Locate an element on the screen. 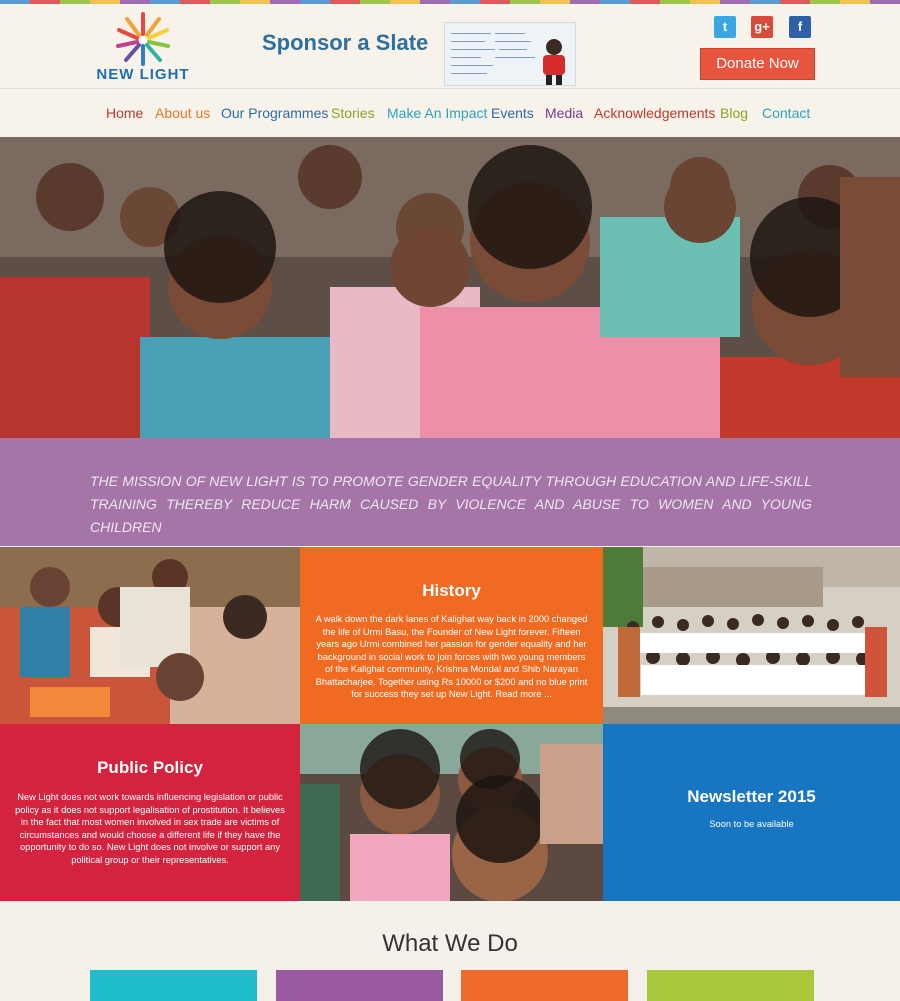 Image resolution: width=900 pixels, height=1001 pixels. child-figure-icon is located at coordinates (554, 62).